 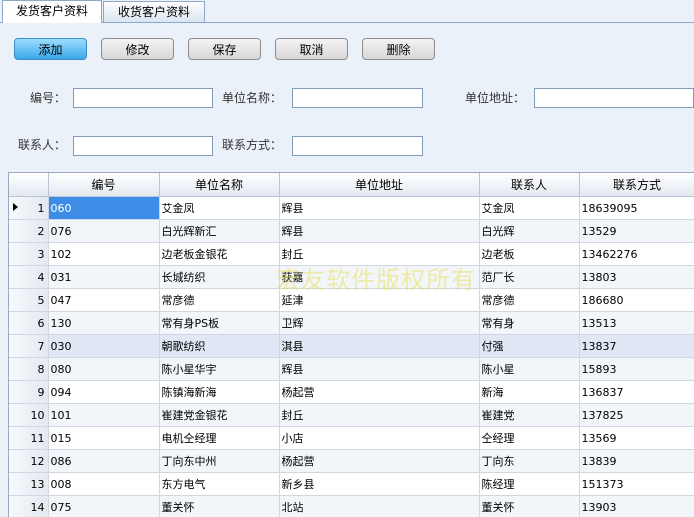 I want to click on cell-address: 北站, so click(x=379, y=506).